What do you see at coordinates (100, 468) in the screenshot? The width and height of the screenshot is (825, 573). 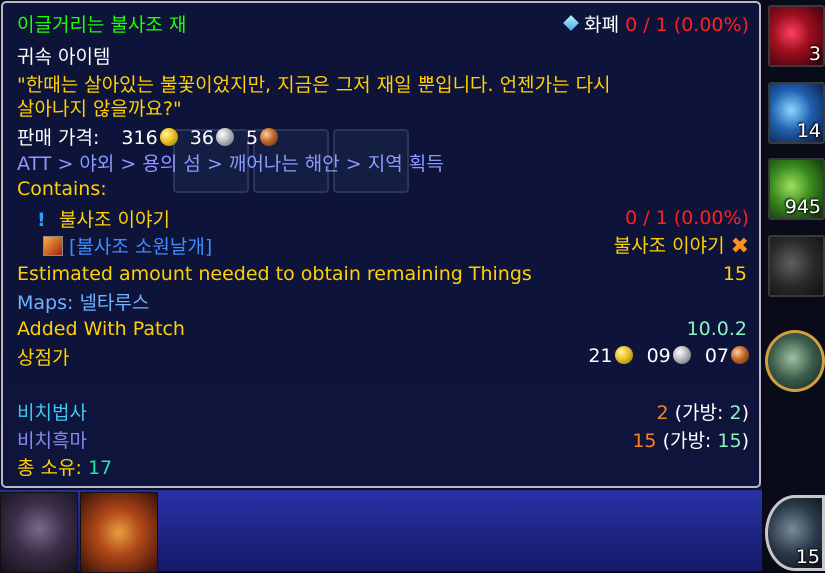 I see `total-value: 17` at bounding box center [100, 468].